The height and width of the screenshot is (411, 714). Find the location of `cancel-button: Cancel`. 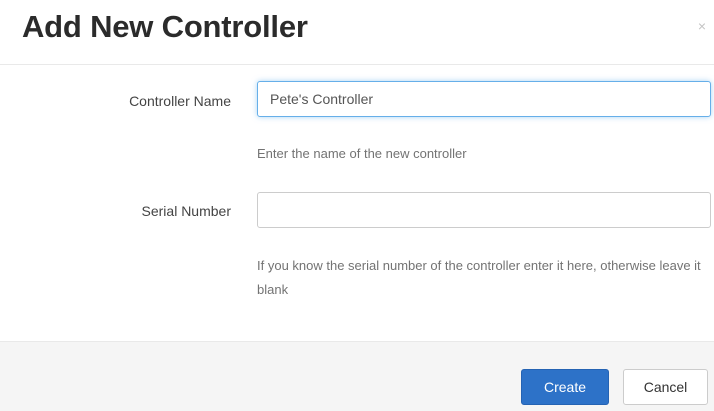

cancel-button: Cancel is located at coordinates (665, 387).